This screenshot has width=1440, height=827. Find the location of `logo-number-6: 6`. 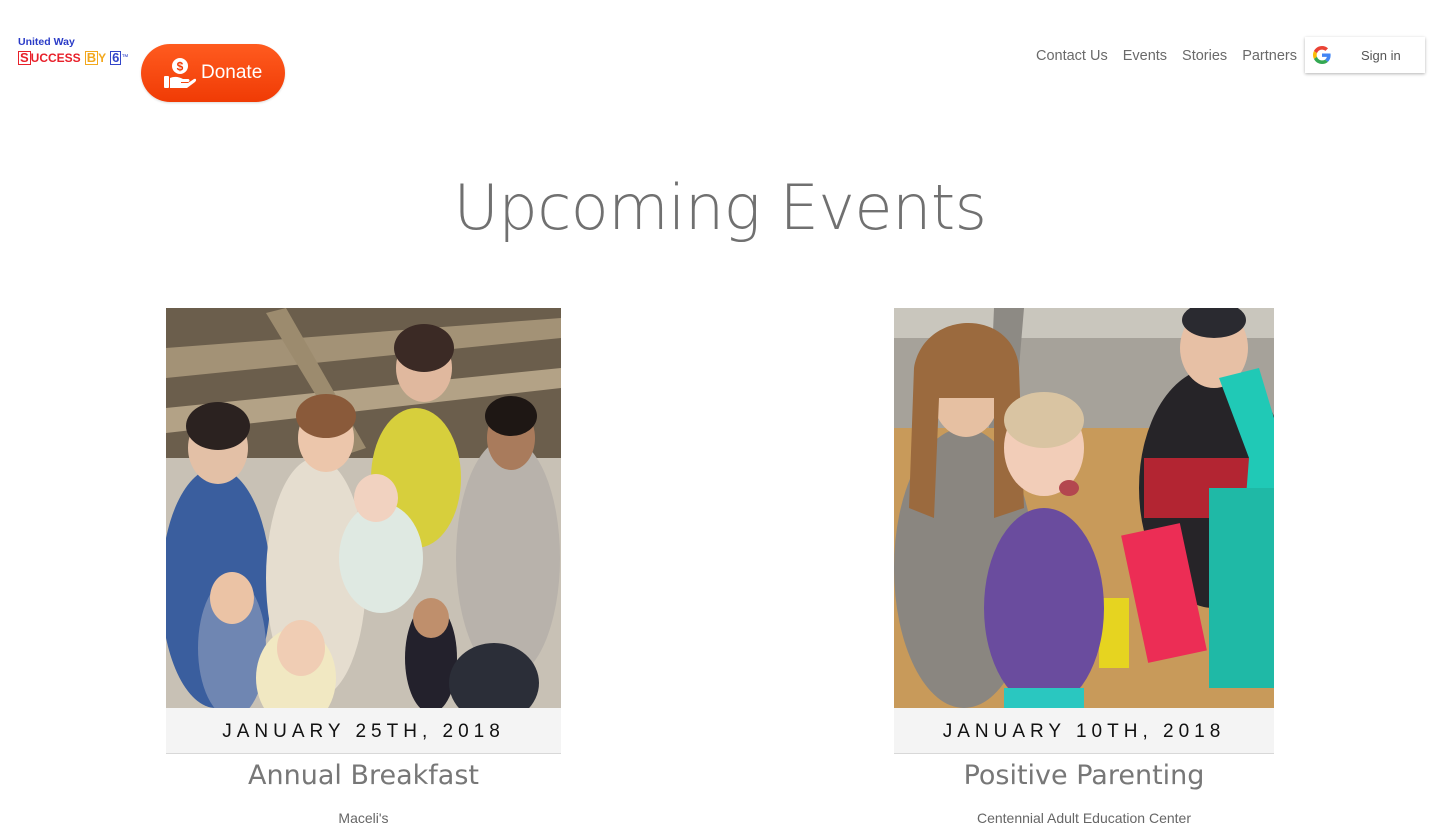

logo-number-6: 6 is located at coordinates (116, 57).